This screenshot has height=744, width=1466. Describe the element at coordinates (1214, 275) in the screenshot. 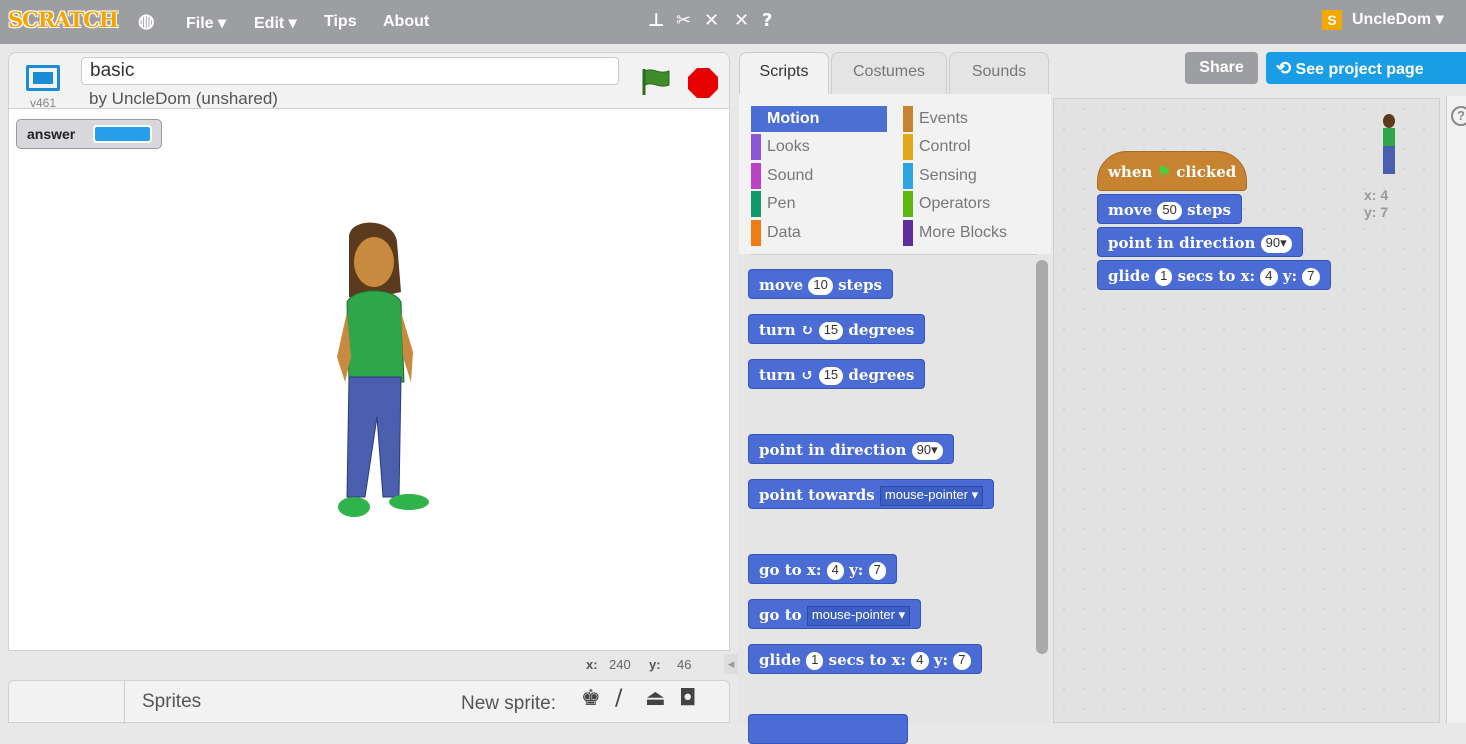

I see `script-glide: glide 1 secs to x: 4 y: 7` at that location.